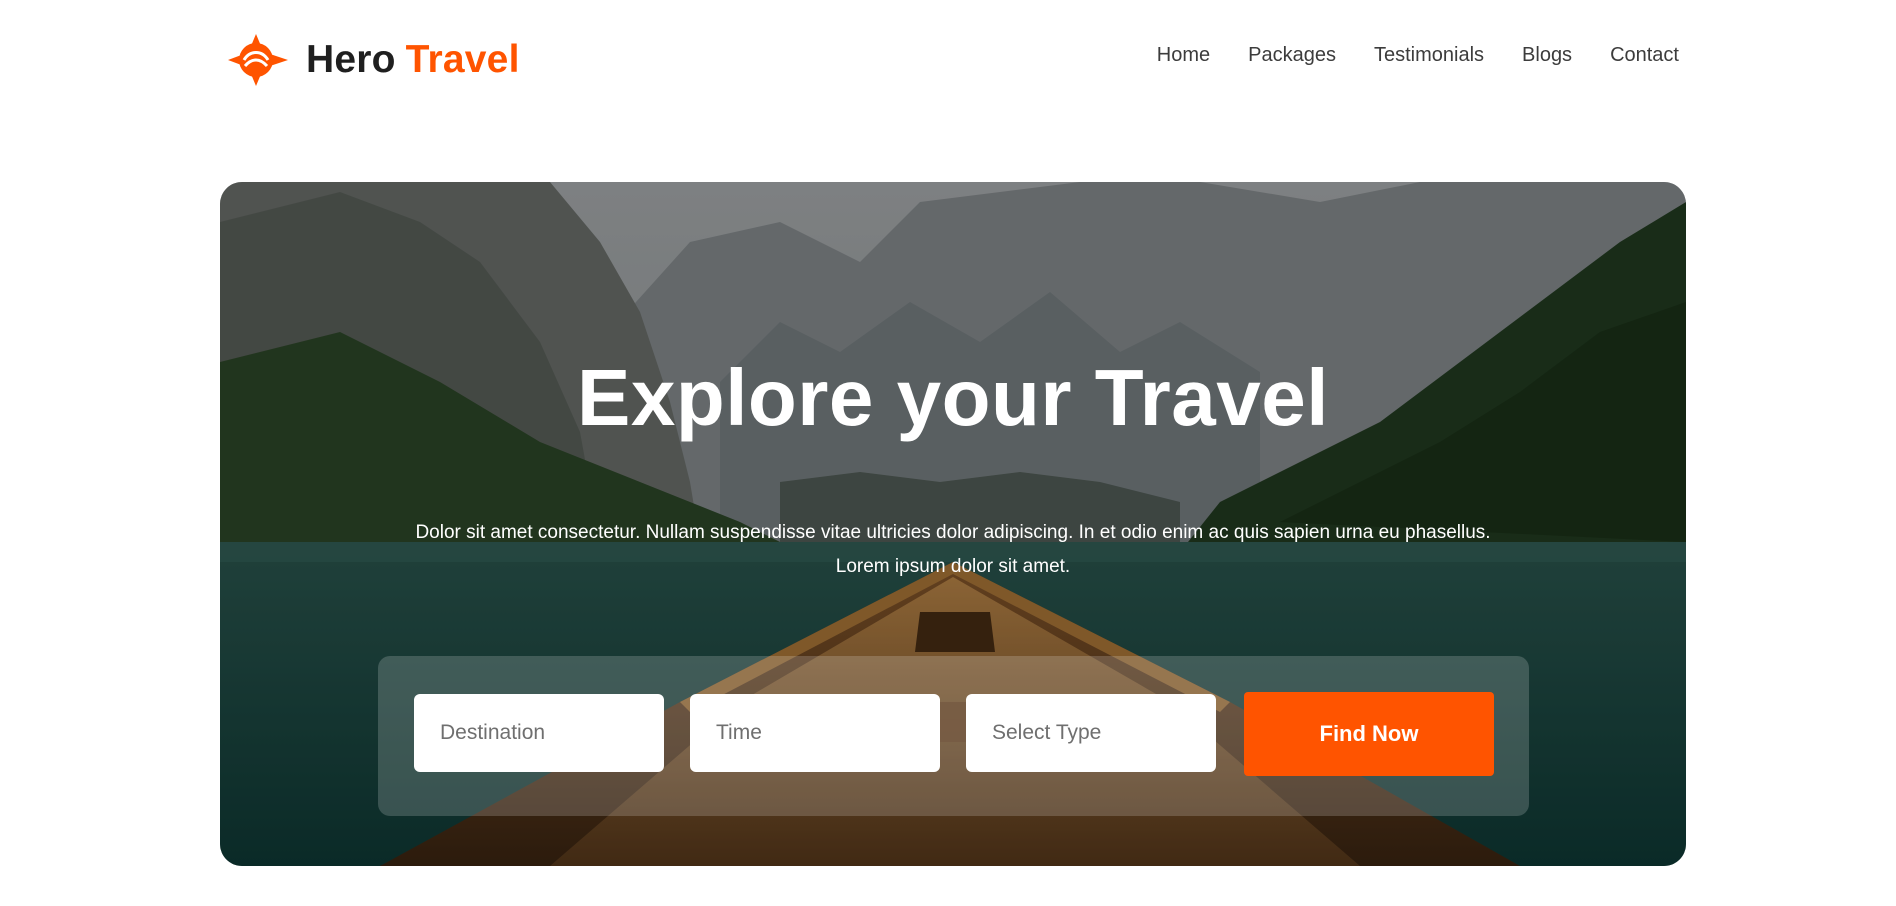  I want to click on brand-name: Hero Travel, so click(413, 60).